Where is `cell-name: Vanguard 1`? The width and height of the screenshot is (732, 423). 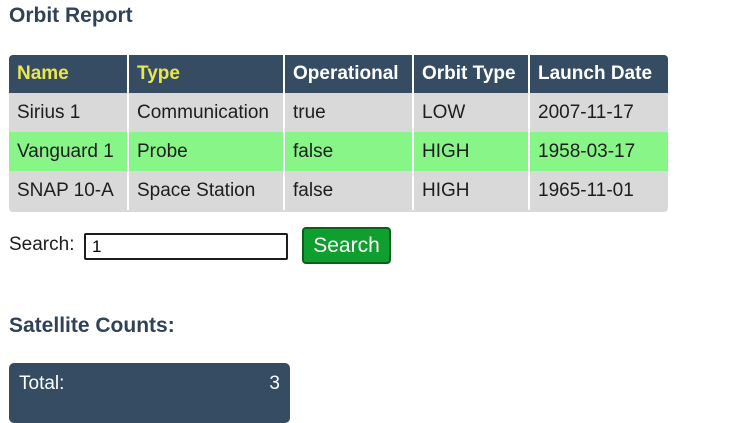
cell-name: Vanguard 1 is located at coordinates (69, 151).